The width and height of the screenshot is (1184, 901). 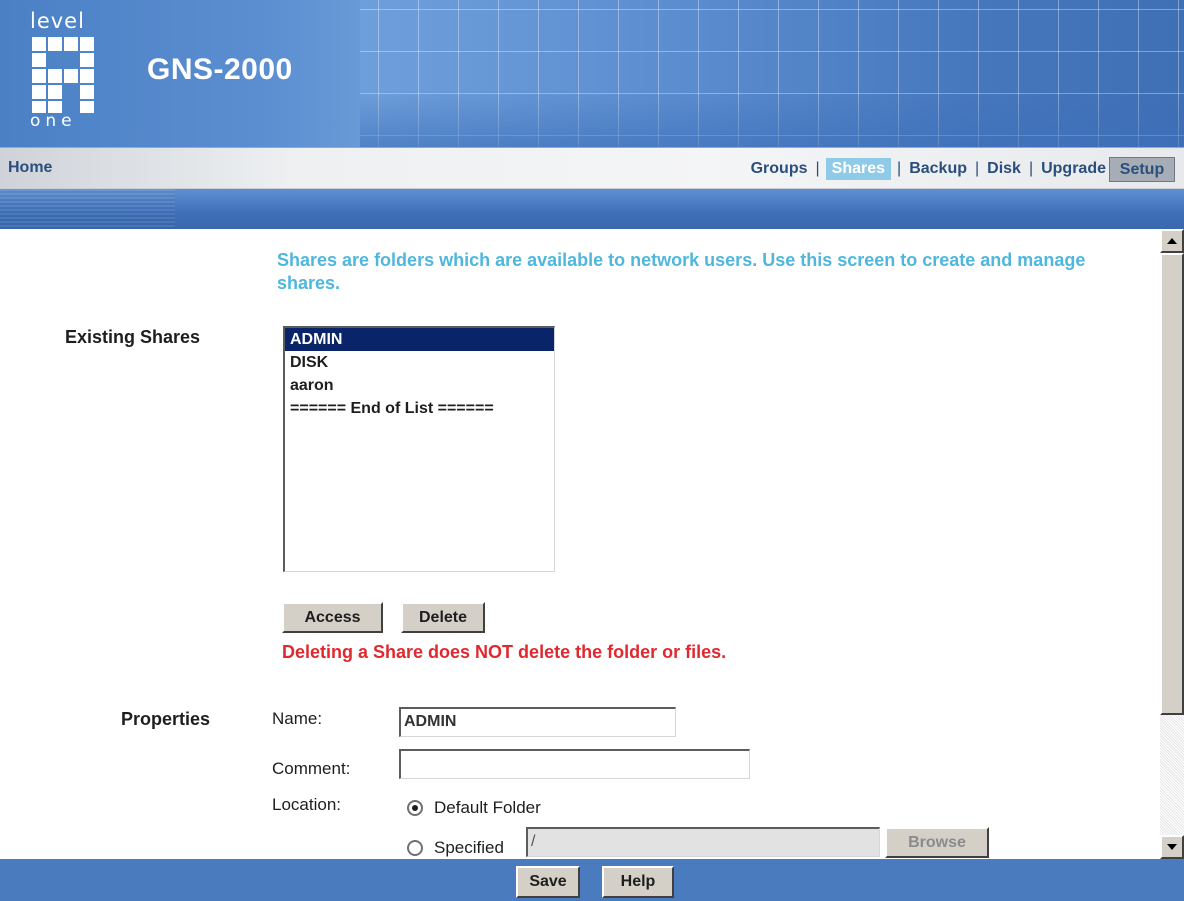 What do you see at coordinates (548, 882) in the screenshot?
I see `save-button: Save` at bounding box center [548, 882].